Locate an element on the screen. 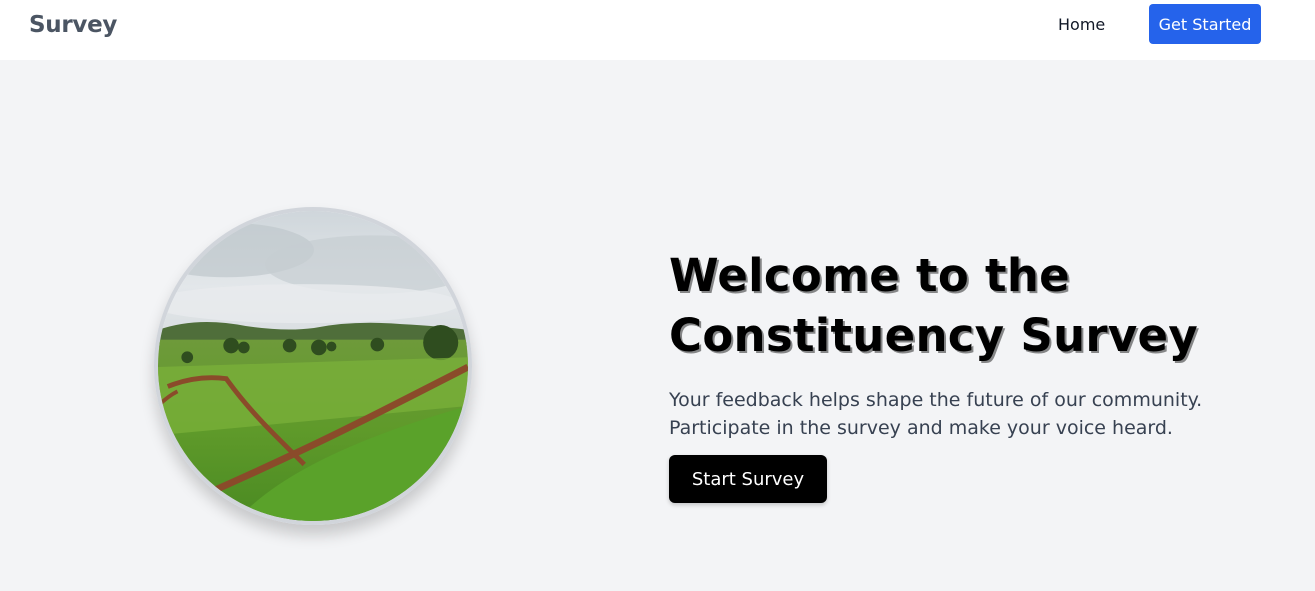  get-started-button: Get Started is located at coordinates (1205, 24).